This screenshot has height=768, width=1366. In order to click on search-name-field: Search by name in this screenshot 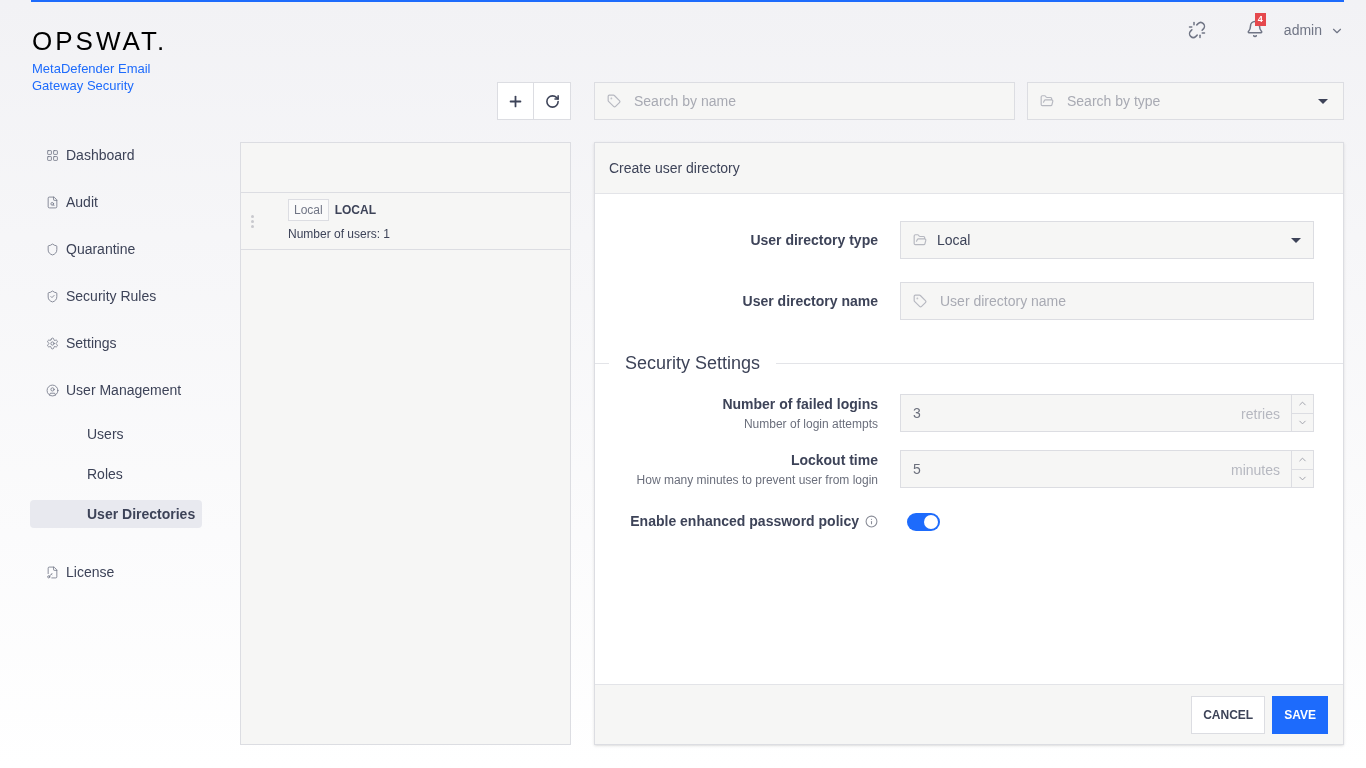, I will do `click(804, 101)`.